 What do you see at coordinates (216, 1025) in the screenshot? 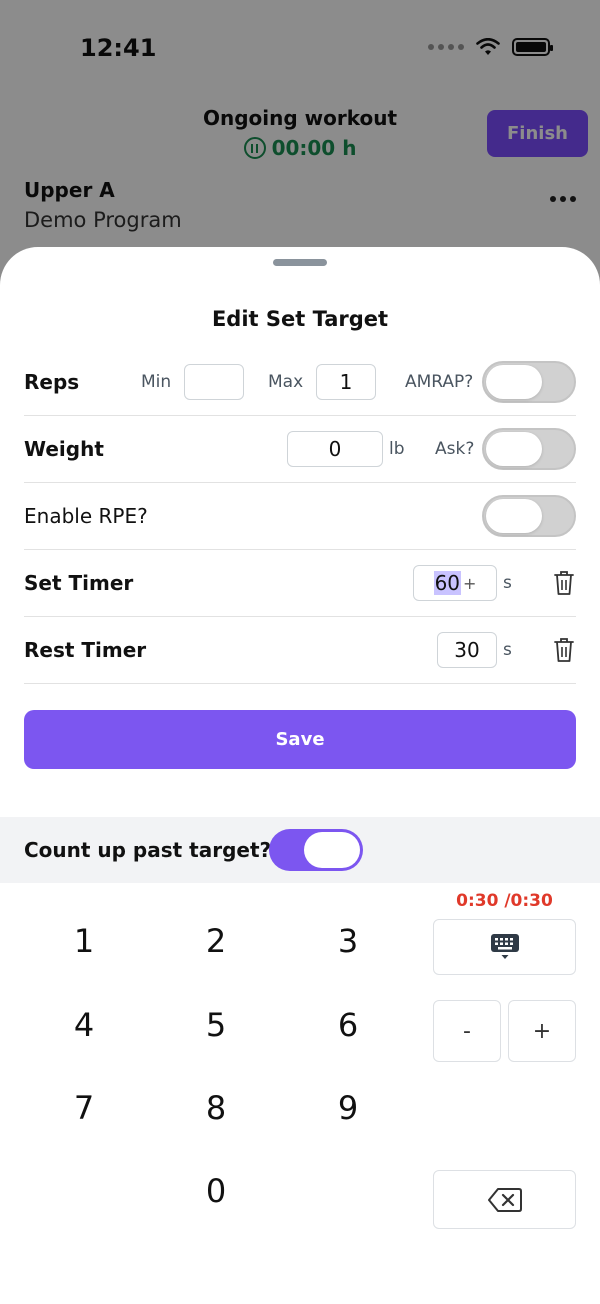
I see `key-5: 5` at bounding box center [216, 1025].